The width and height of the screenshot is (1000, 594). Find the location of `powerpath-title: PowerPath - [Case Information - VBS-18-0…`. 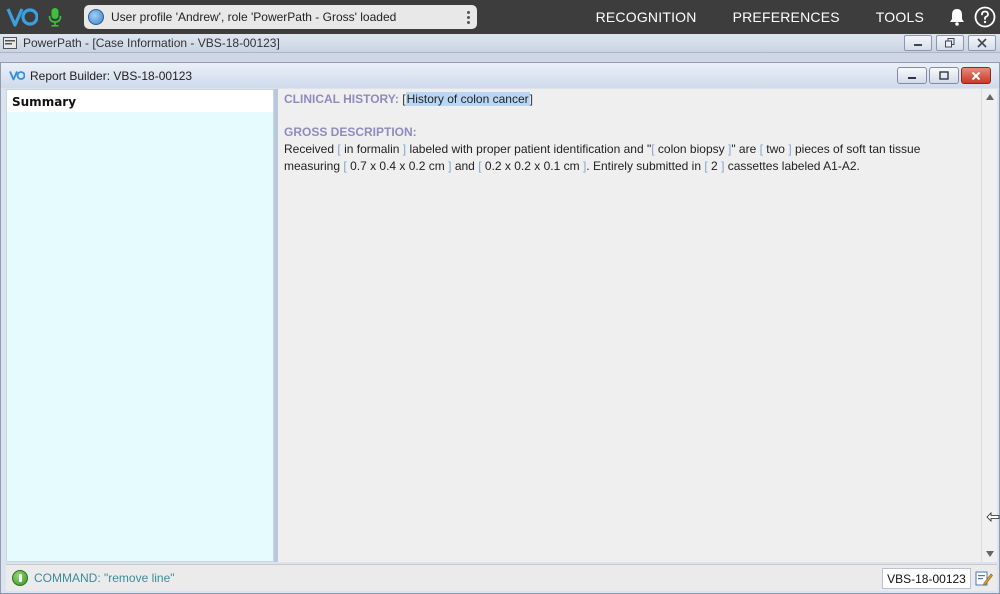

powerpath-title: PowerPath - [Case Information - VBS-18-0… is located at coordinates (151, 43).